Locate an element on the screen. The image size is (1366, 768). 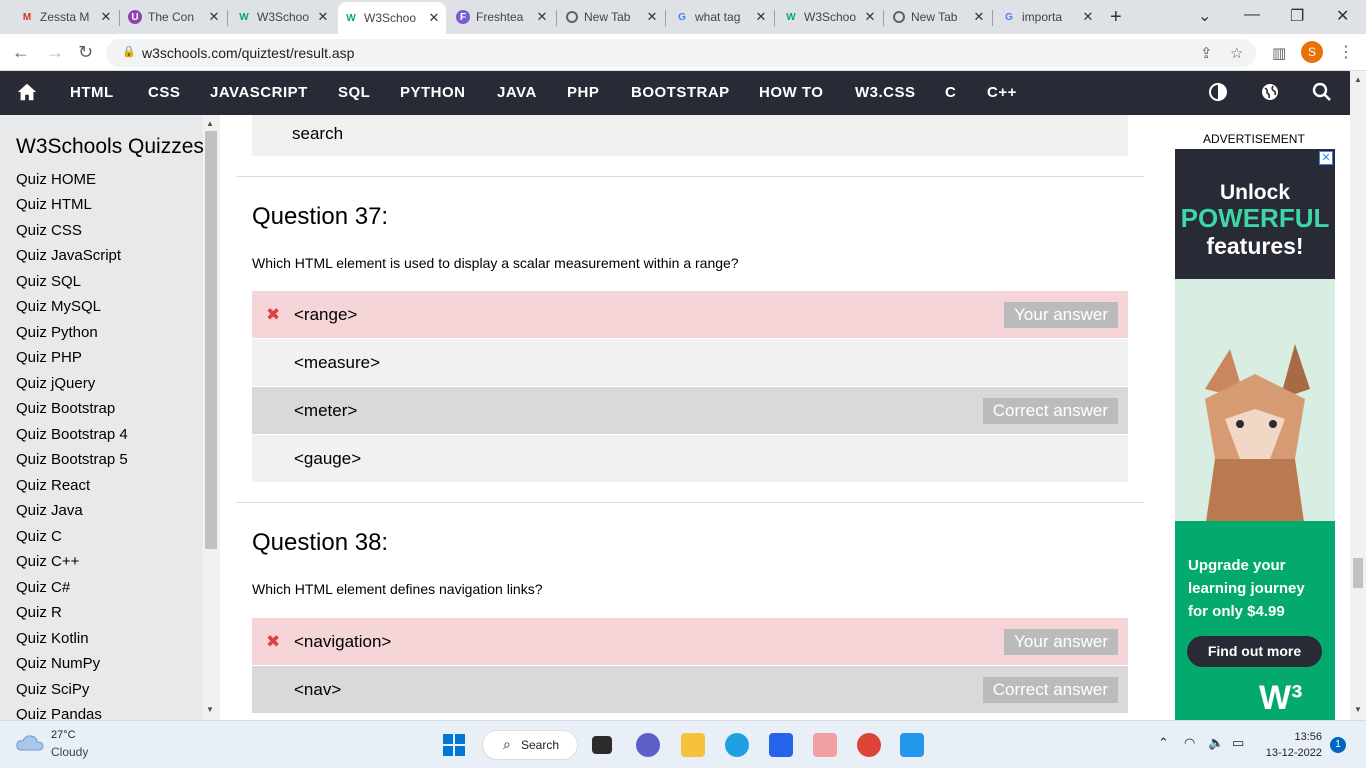
ad-close-icon: ✕ is located at coordinates (1326, 158).